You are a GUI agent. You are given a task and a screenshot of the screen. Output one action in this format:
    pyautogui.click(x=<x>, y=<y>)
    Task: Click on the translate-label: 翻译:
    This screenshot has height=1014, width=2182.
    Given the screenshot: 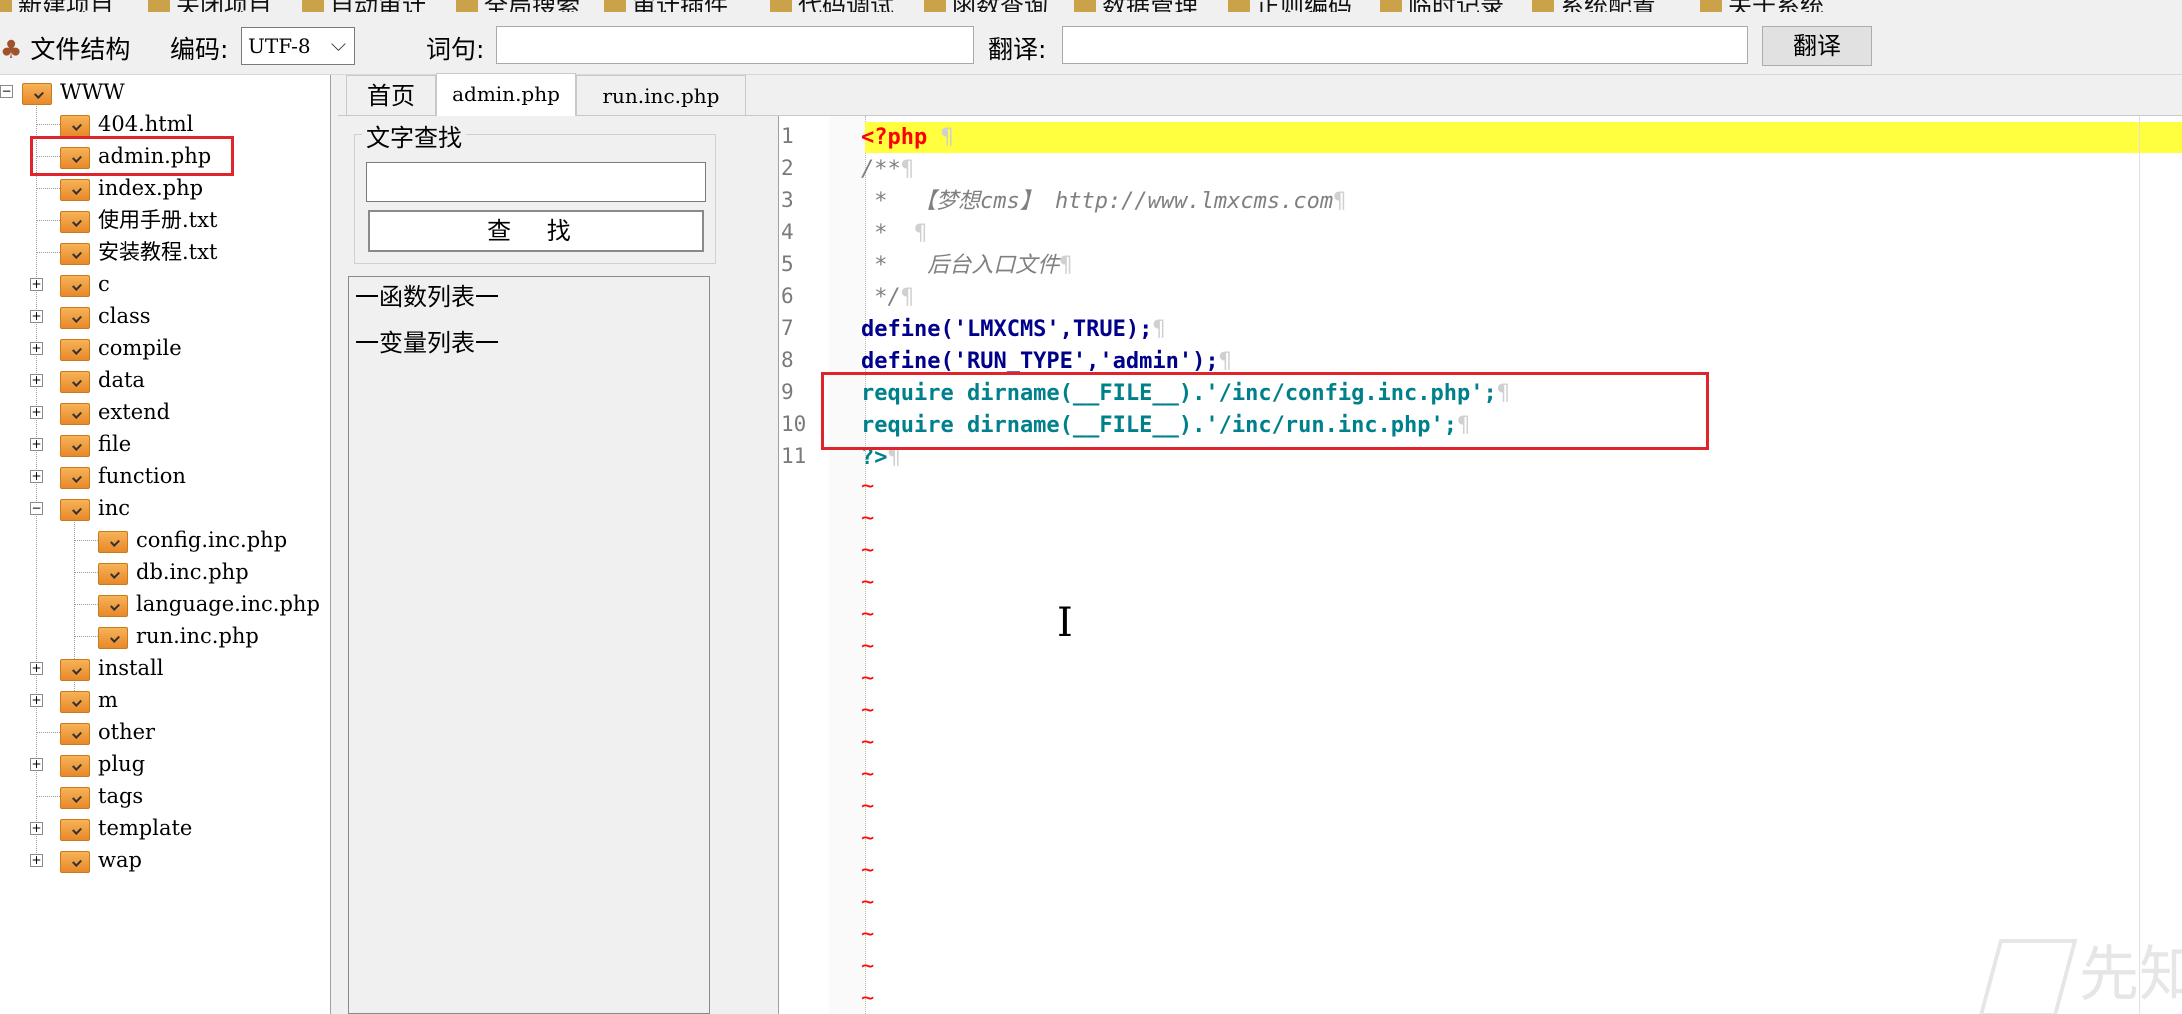 What is the action you would take?
    pyautogui.click(x=1017, y=49)
    